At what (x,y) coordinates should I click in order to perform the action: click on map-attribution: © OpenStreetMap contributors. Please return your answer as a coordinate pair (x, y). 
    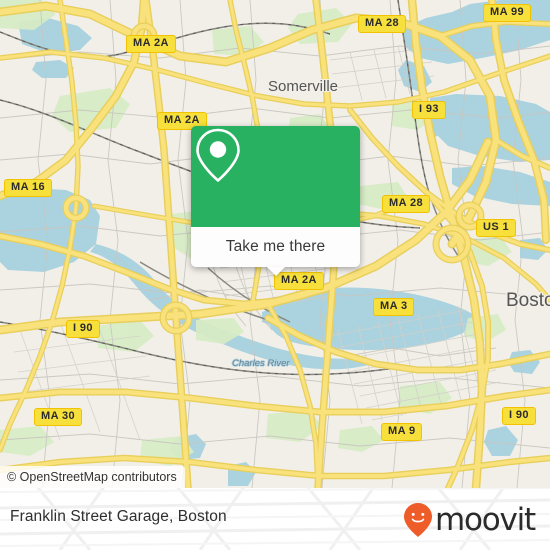
    Looking at the image, I should click on (92, 477).